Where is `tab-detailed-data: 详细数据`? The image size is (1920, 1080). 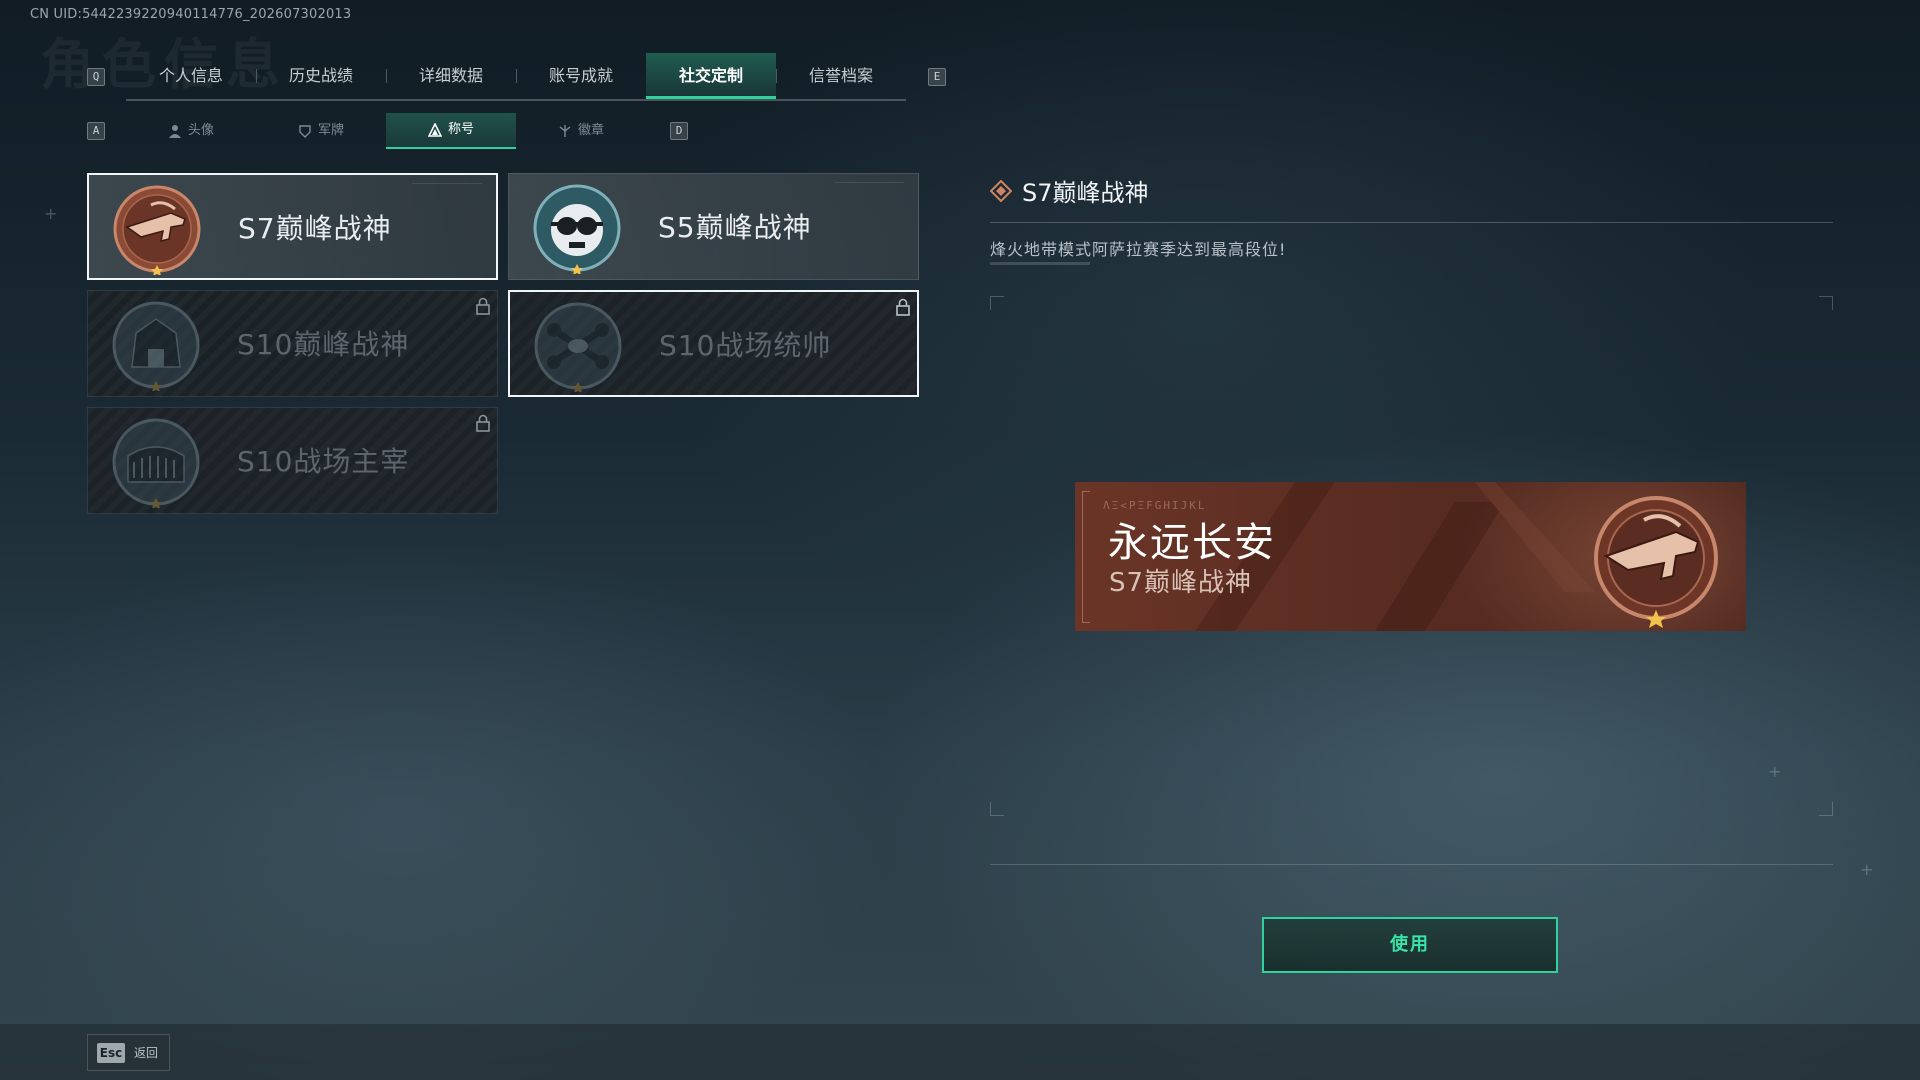 tab-detailed-data: 详细数据 is located at coordinates (451, 76).